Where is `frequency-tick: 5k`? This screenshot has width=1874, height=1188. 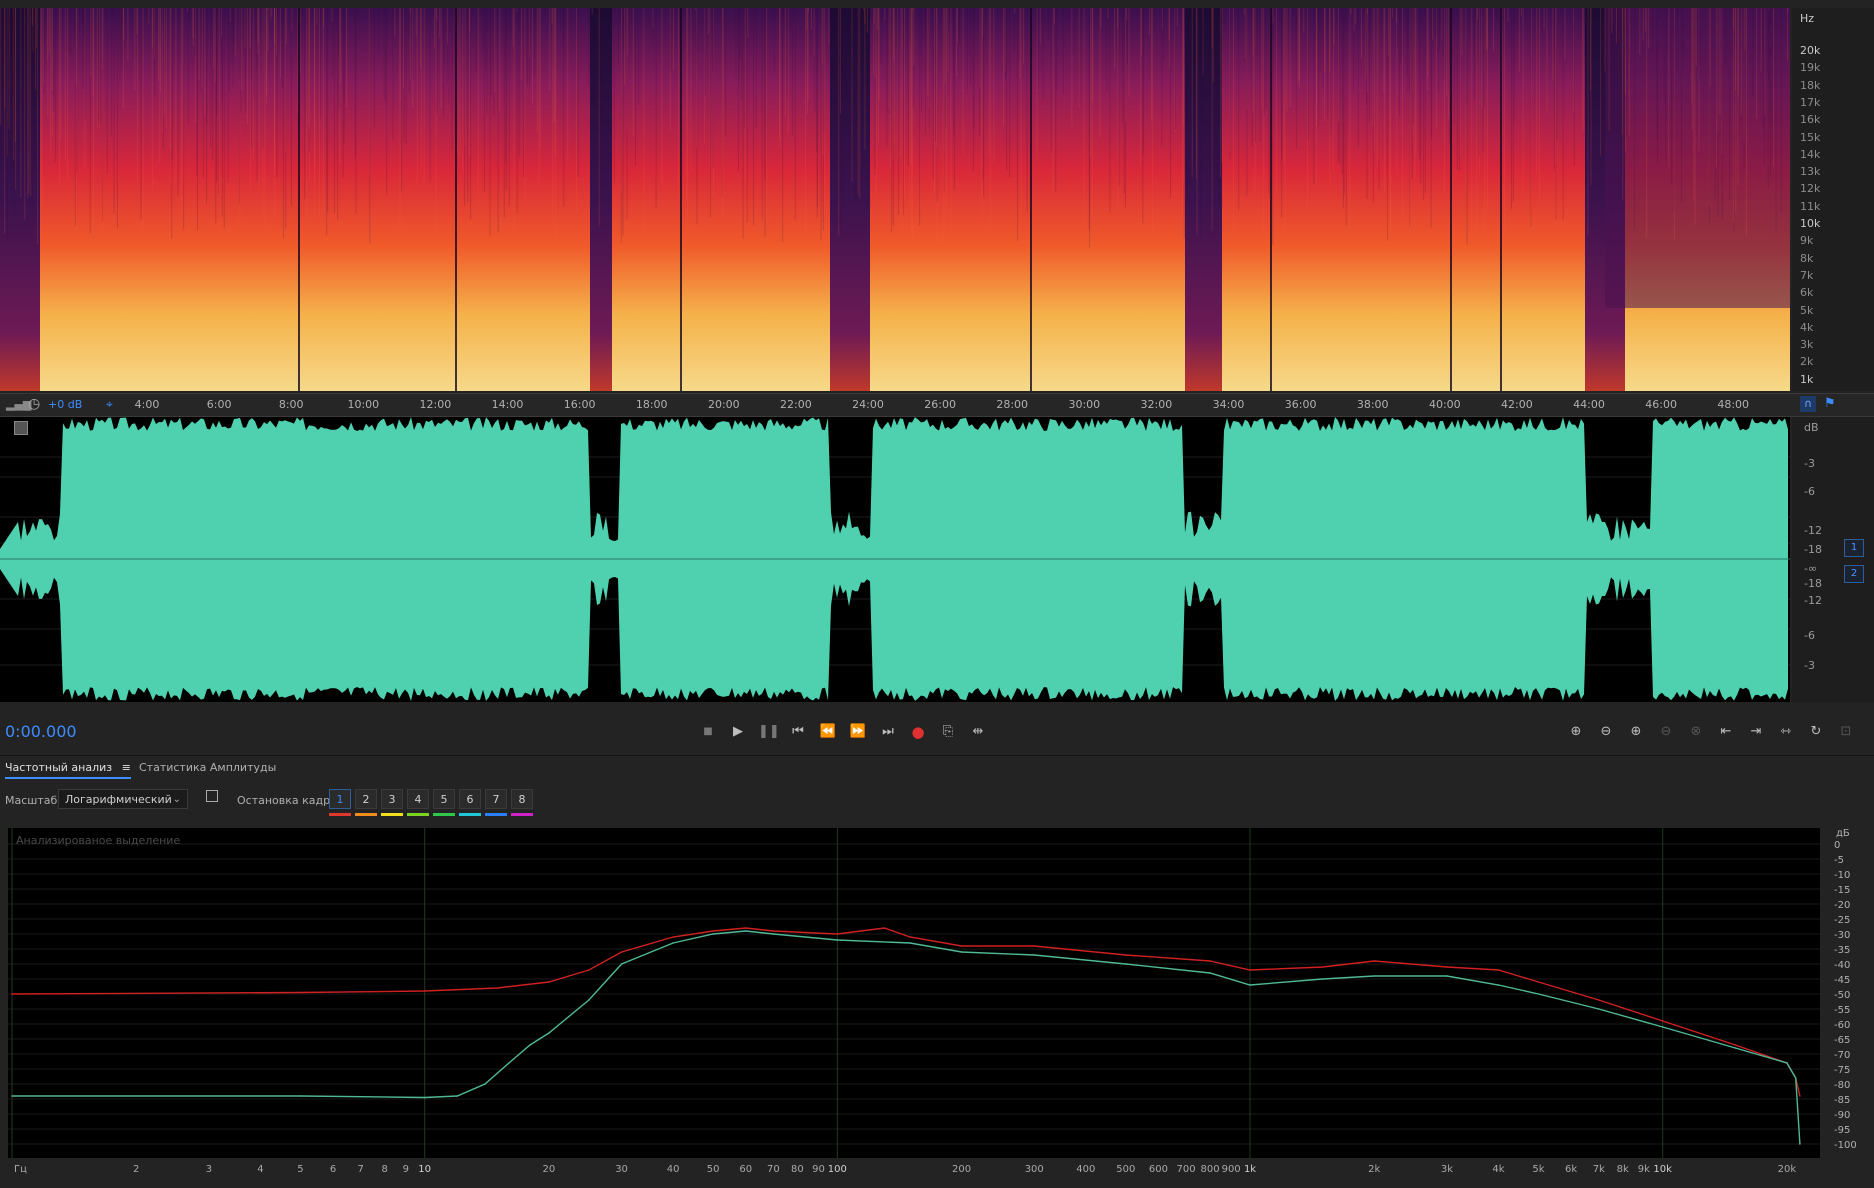 frequency-tick: 5k is located at coordinates (1807, 310).